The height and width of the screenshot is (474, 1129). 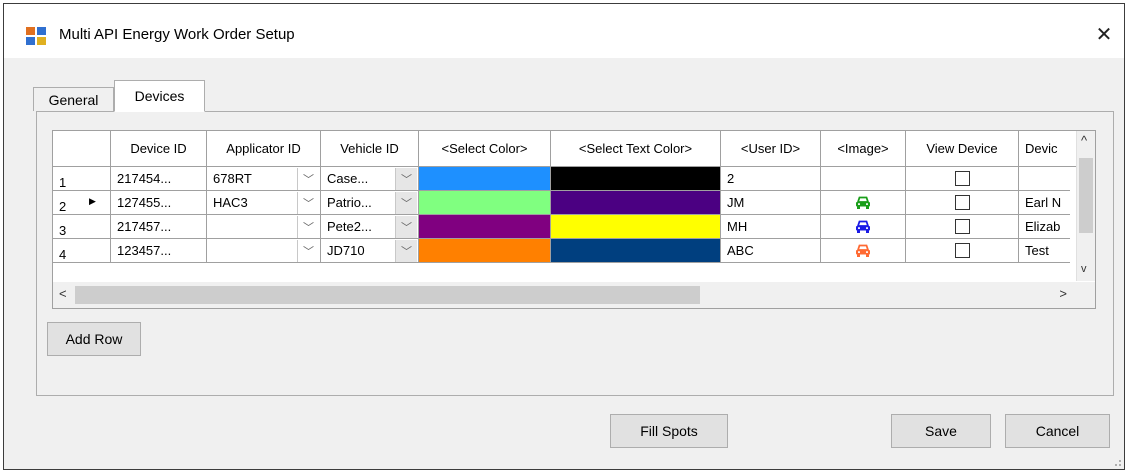 I want to click on user-id-cell: MH, so click(x=771, y=227).